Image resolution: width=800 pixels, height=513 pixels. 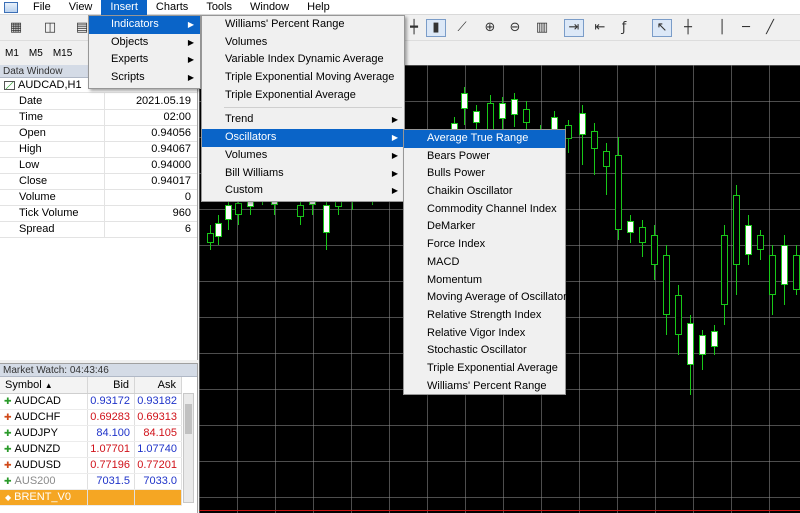 I want to click on vertical-line-button: │, so click(x=722, y=28).